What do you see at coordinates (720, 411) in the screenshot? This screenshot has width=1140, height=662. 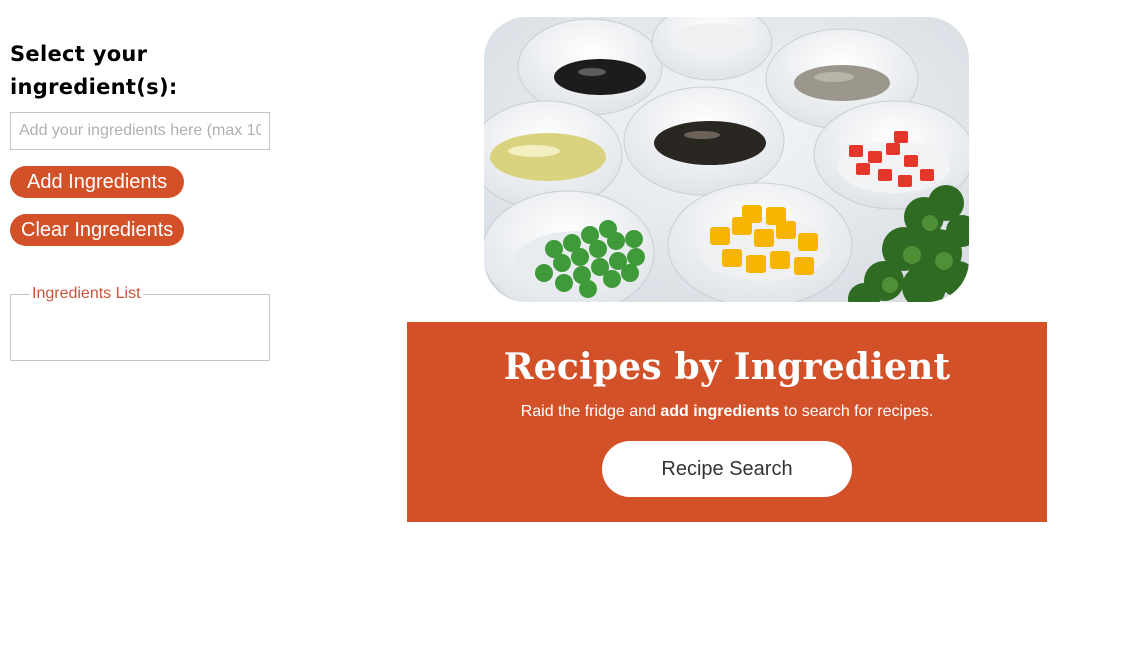 I see `banner-text-bold: add ingredients` at bounding box center [720, 411].